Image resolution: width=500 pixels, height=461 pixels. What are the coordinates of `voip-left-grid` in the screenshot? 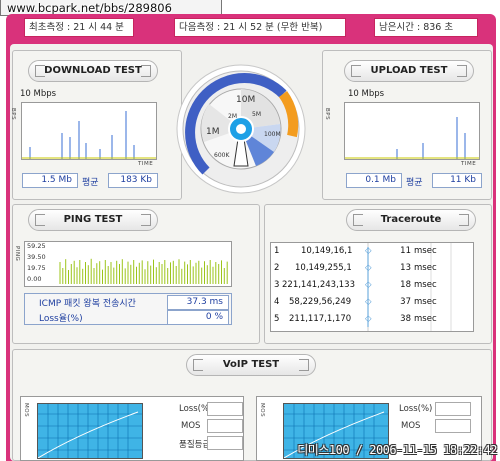 It's located at (89, 431).